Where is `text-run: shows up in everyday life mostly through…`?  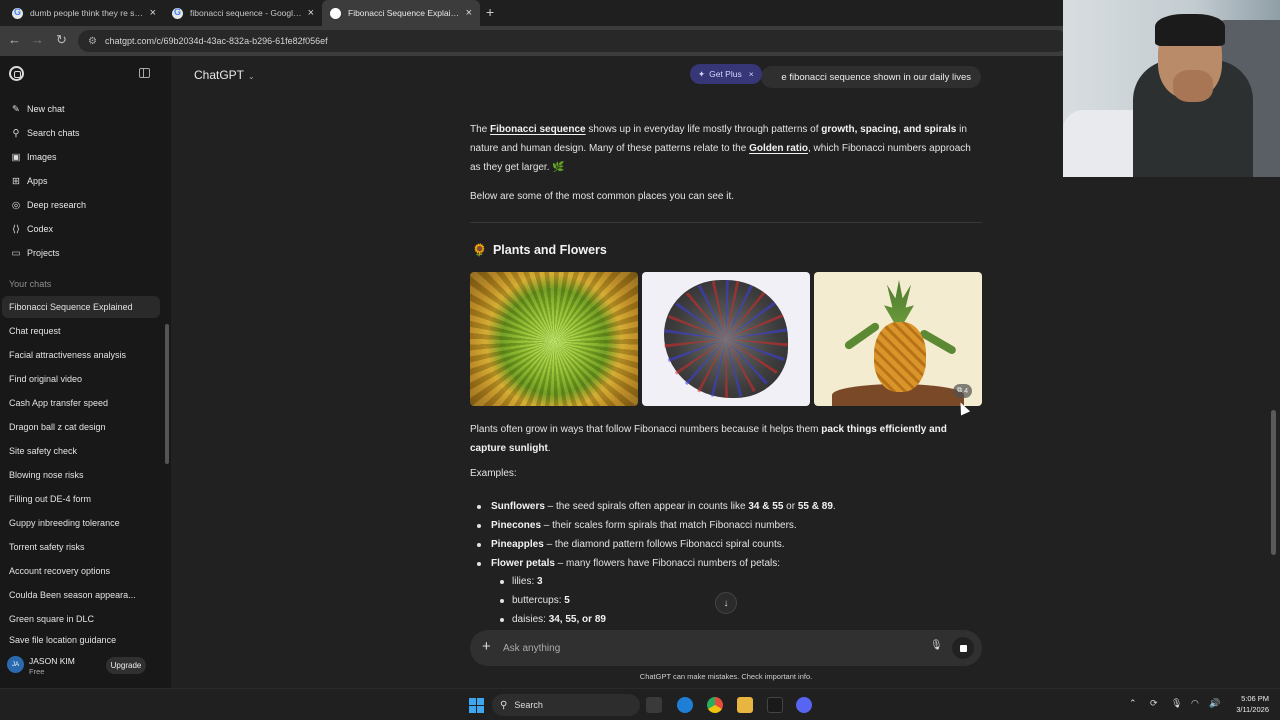 text-run: shows up in everyday life mostly through… is located at coordinates (703, 129).